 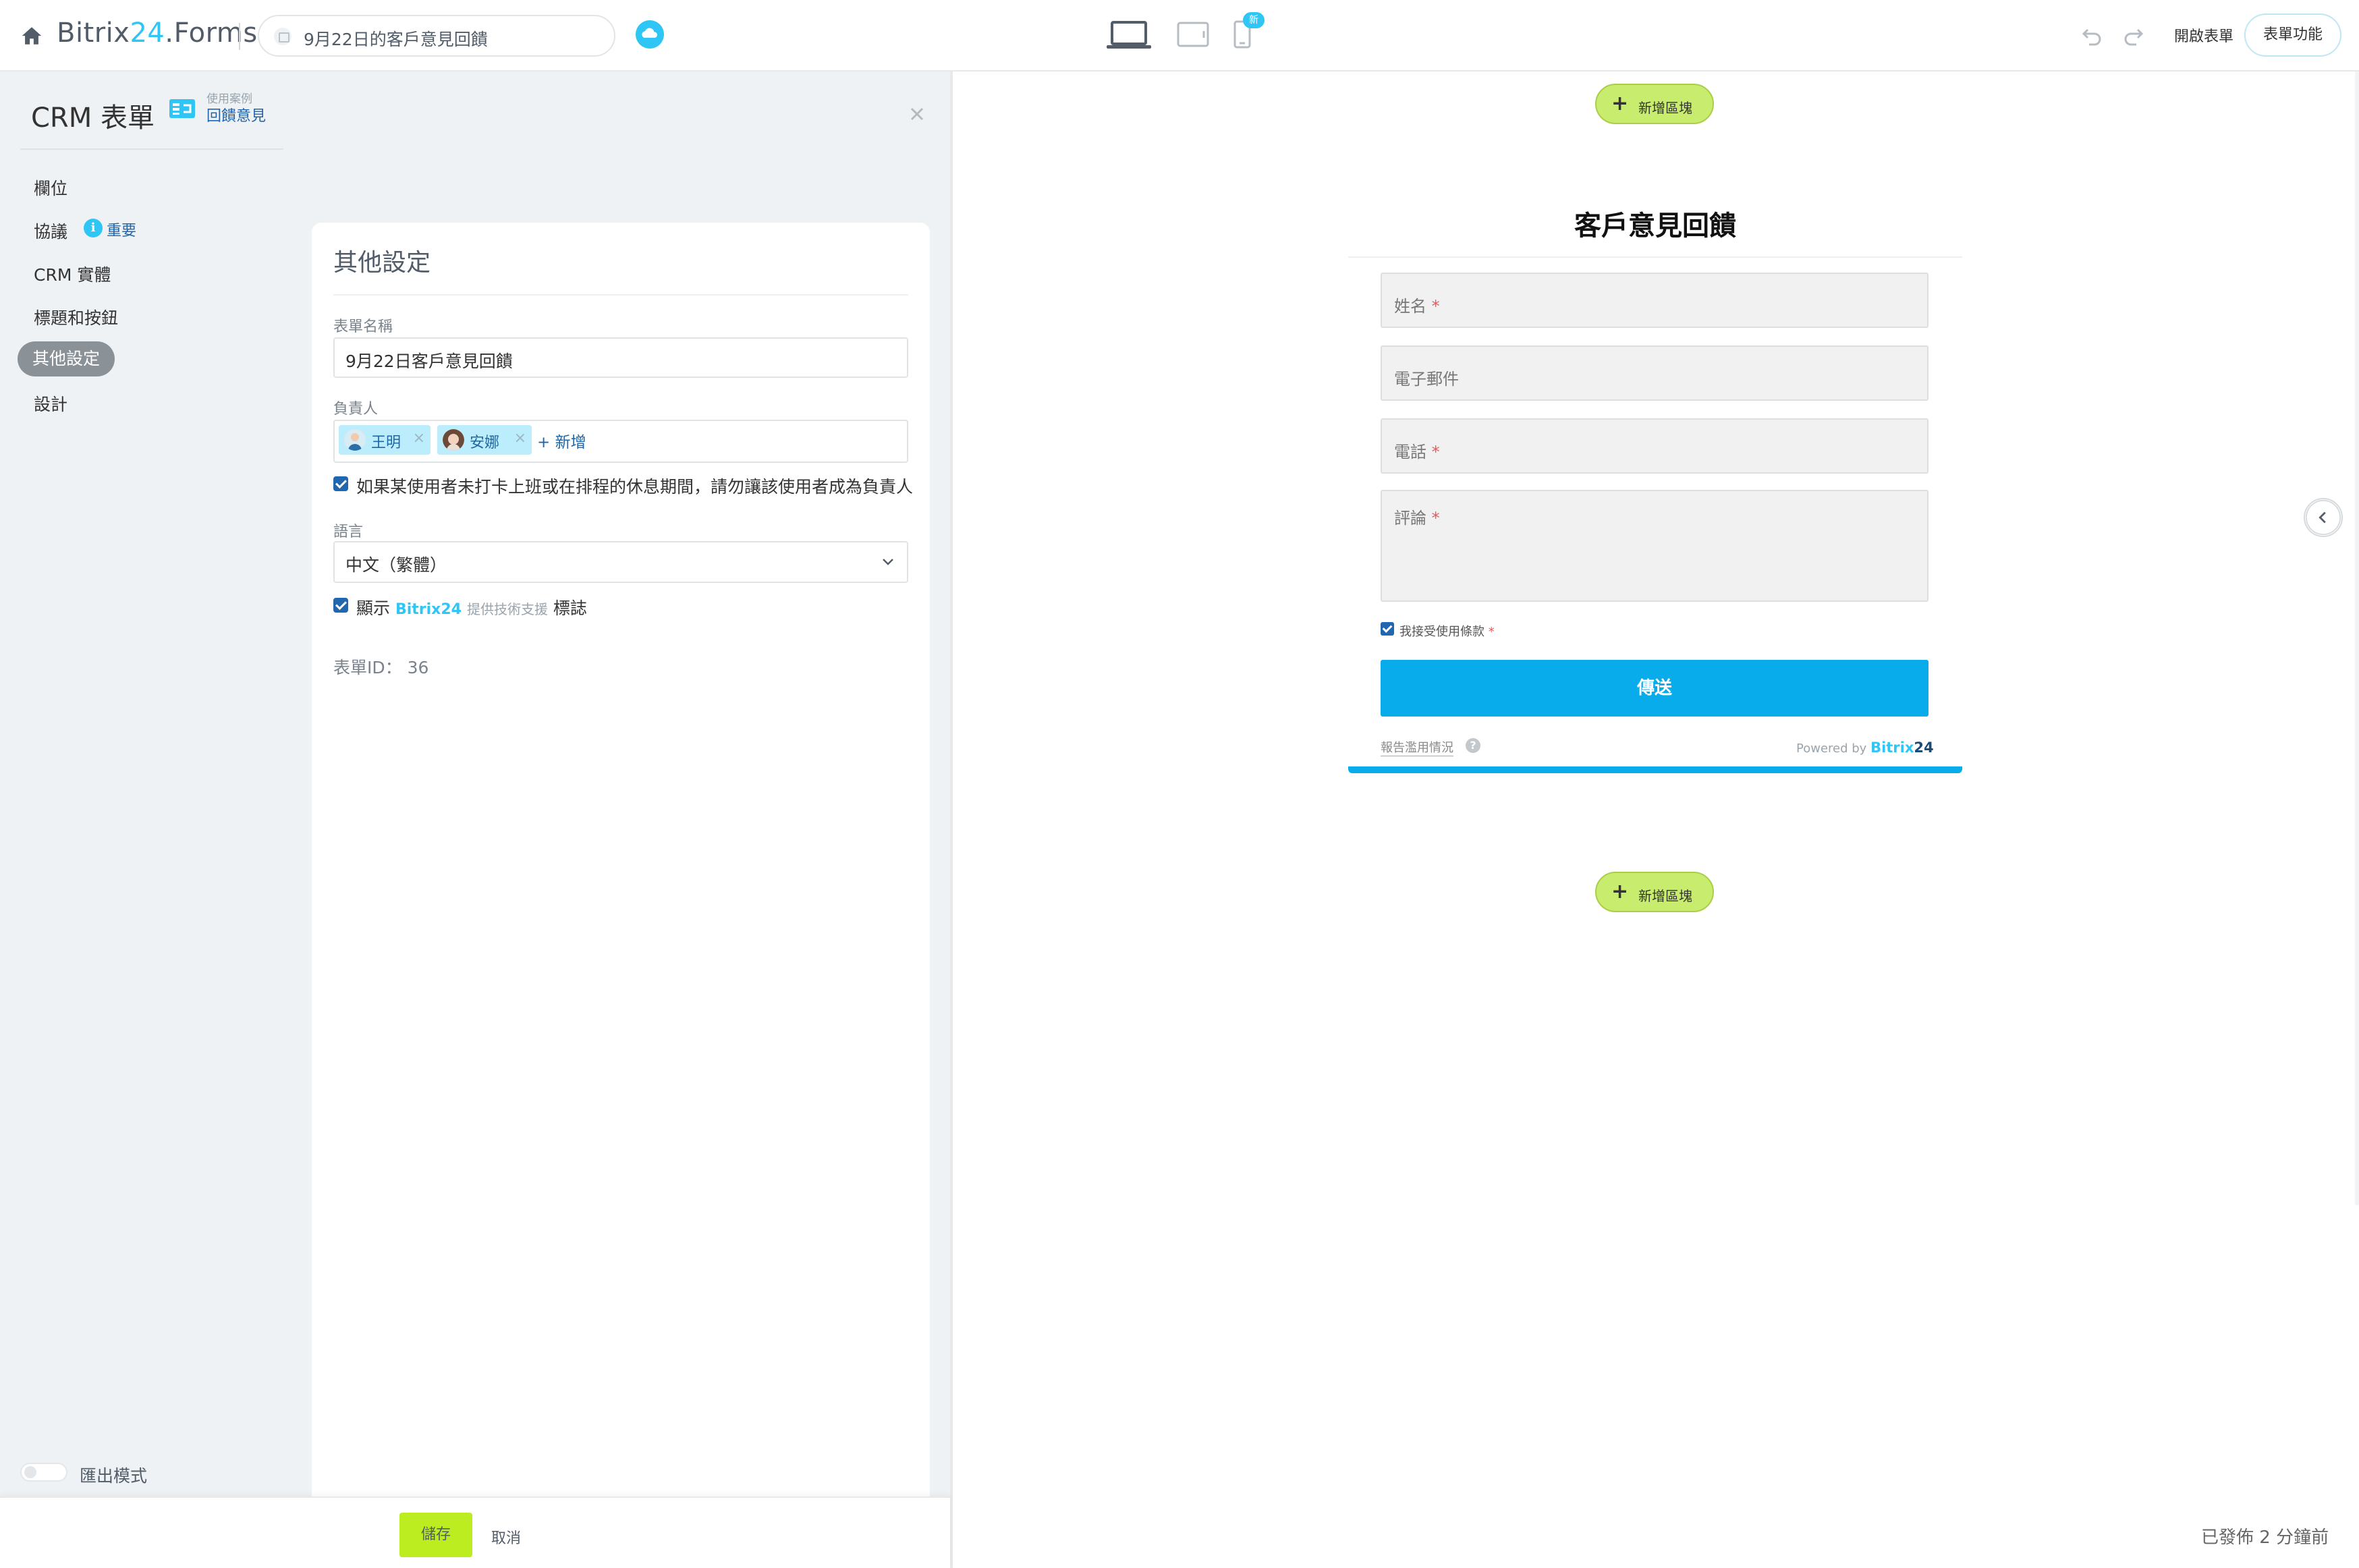 I want to click on form-bottom-accent, so click(x=1655, y=769).